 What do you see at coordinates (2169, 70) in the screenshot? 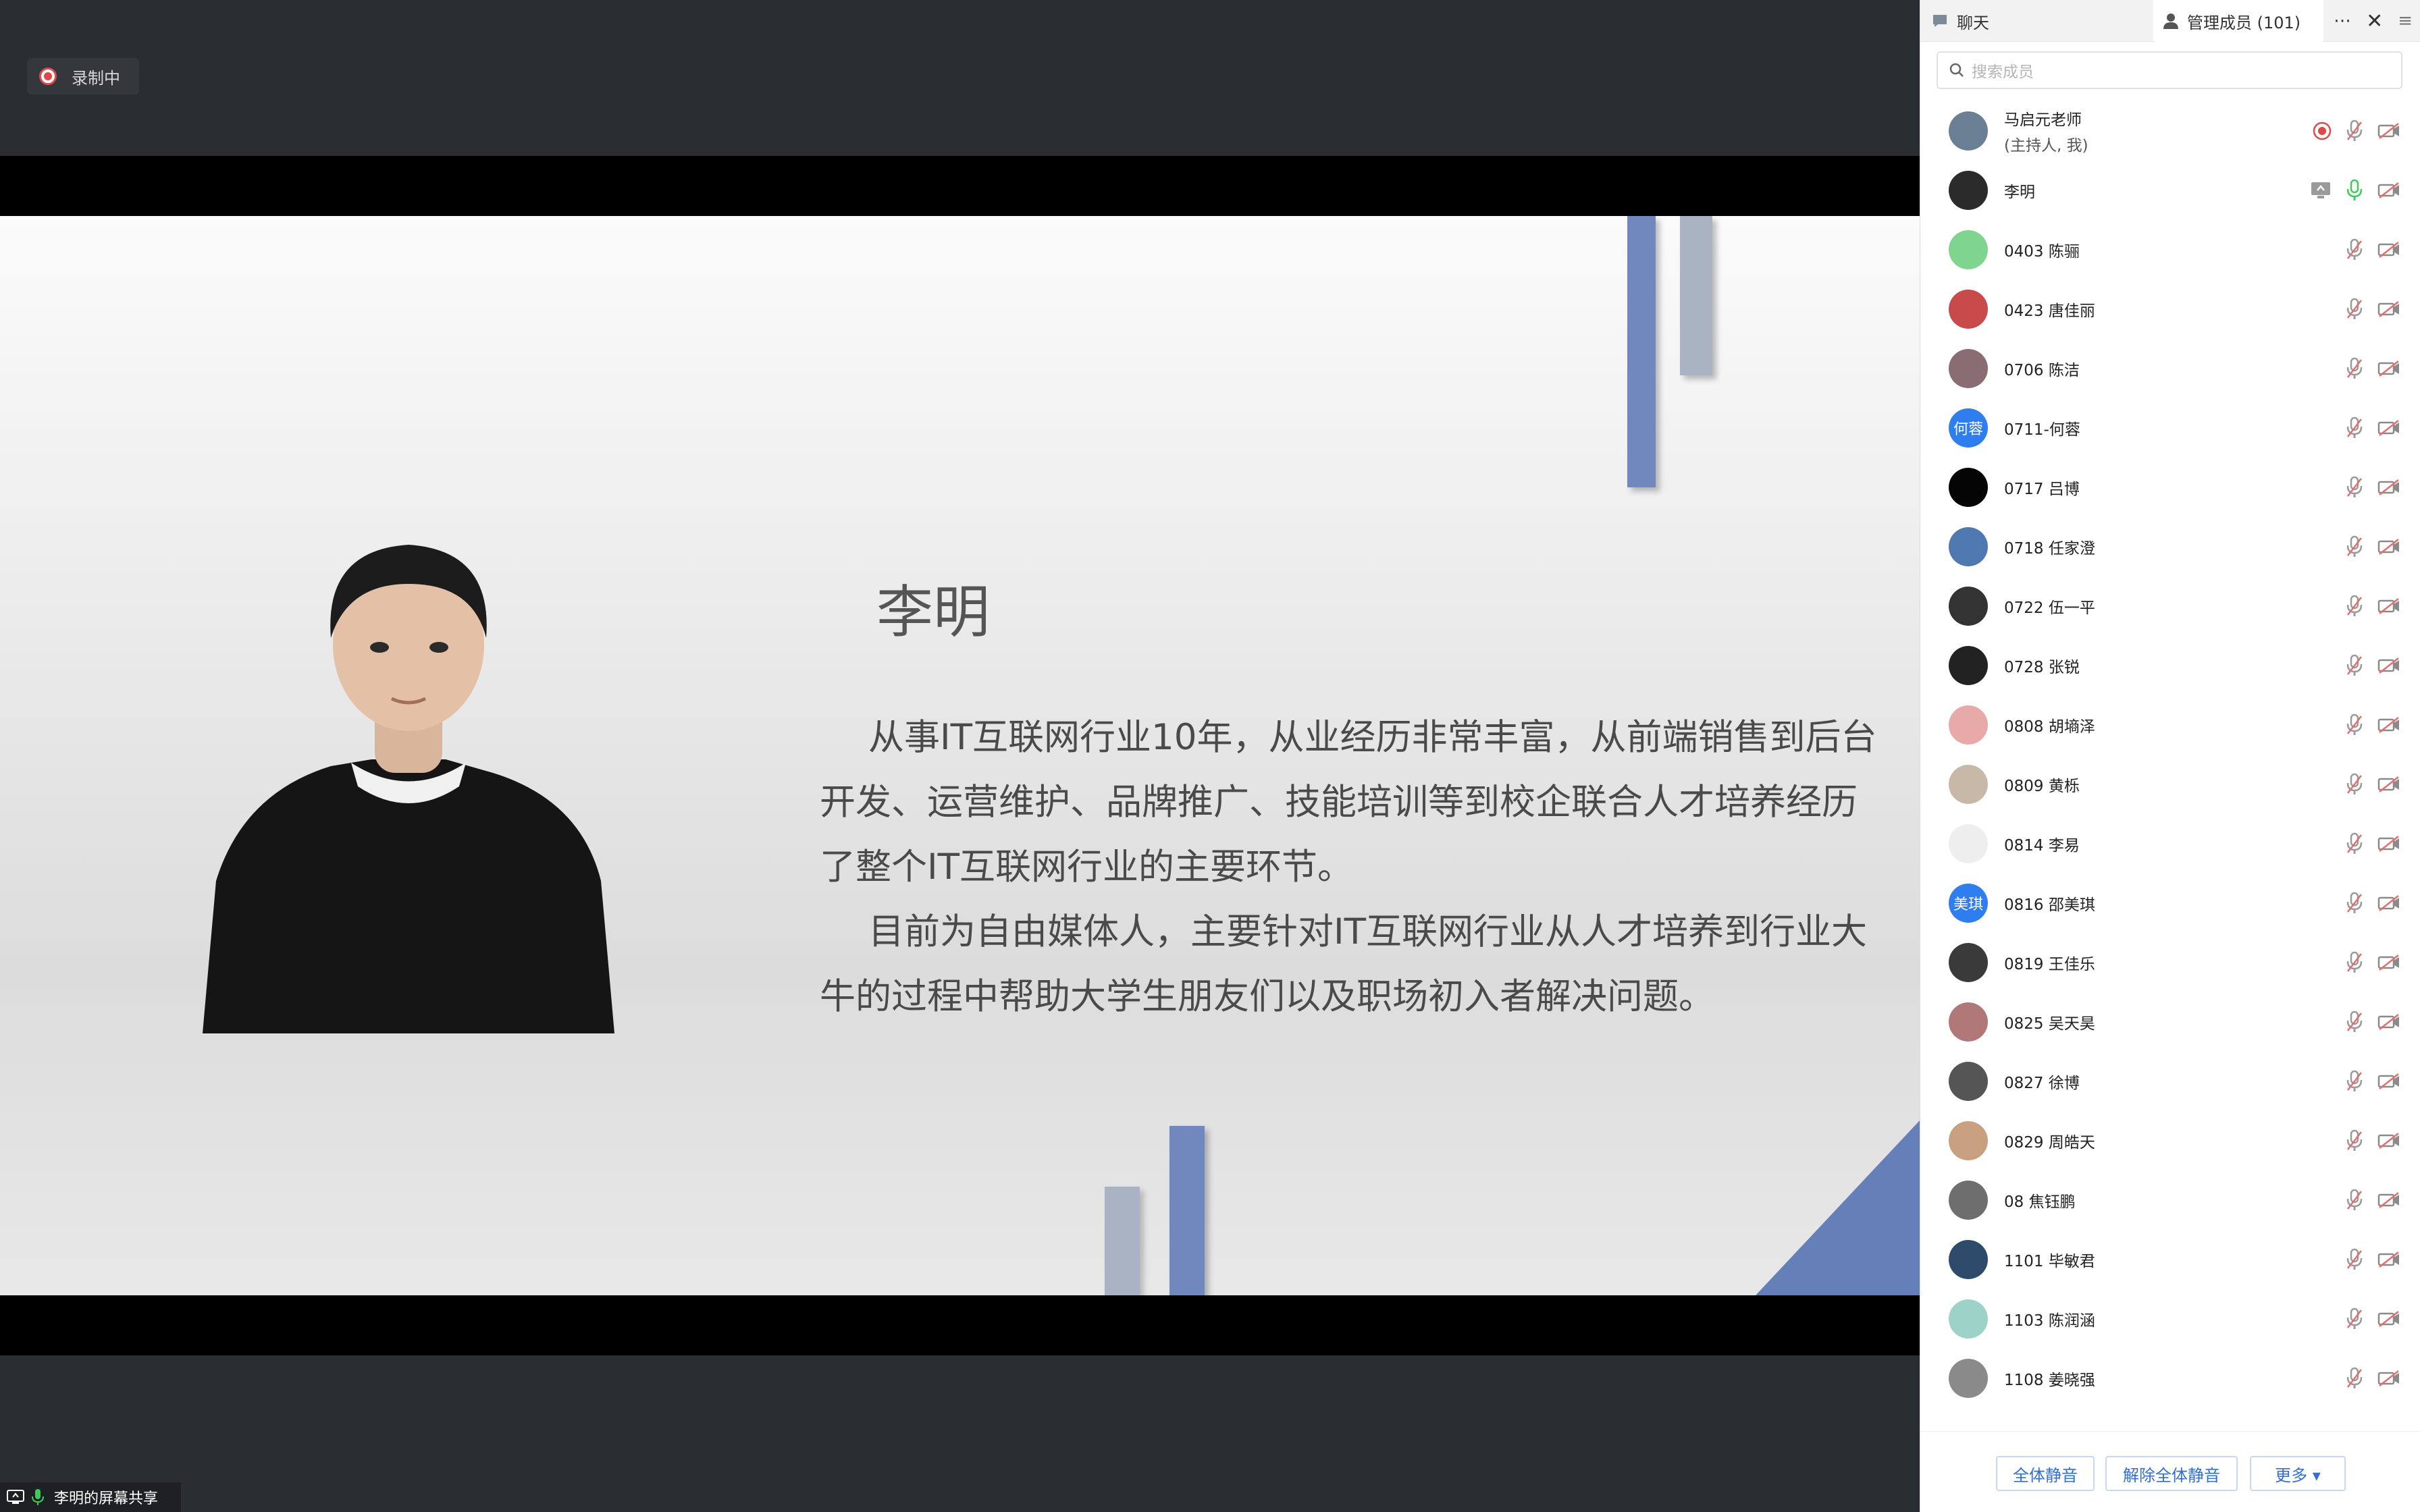
I see `member-search: 搜索成员` at bounding box center [2169, 70].